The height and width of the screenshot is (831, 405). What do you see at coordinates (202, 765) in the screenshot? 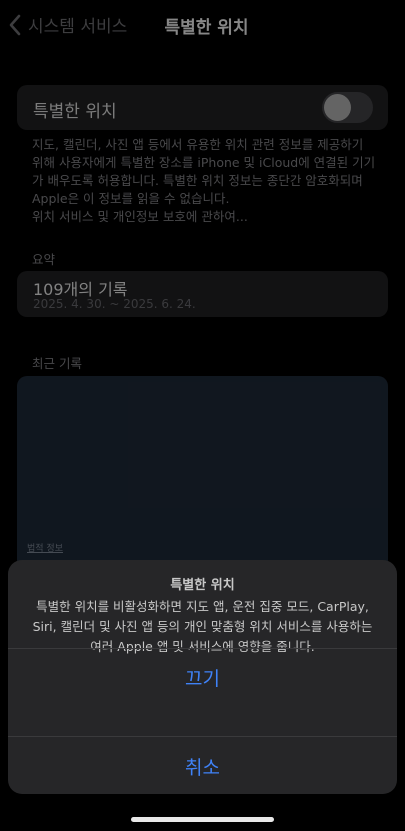
I see `cancel-button: 취소` at bounding box center [202, 765].